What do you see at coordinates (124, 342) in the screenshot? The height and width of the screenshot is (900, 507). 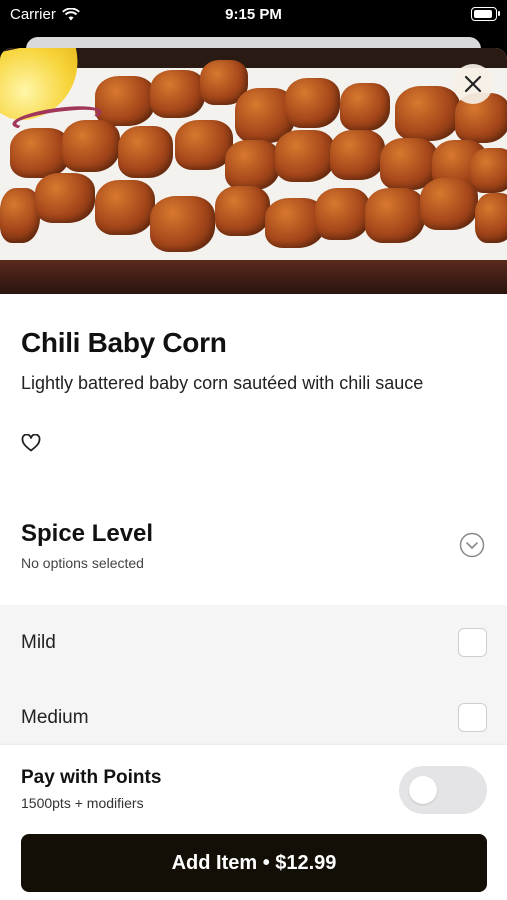 I see `item-title: Chili Baby Corn` at bounding box center [124, 342].